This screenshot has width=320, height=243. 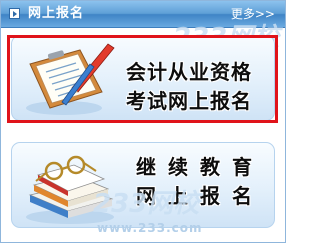 What do you see at coordinates (56, 13) in the screenshot?
I see `panel-title: 网上报名` at bounding box center [56, 13].